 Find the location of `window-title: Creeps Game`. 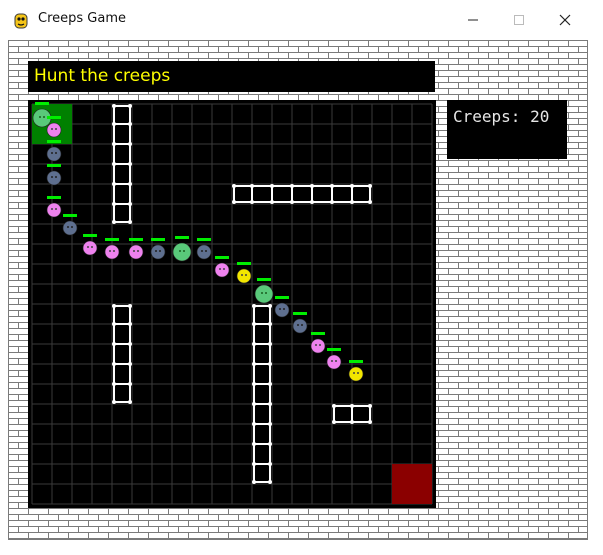

window-title: Creeps Game is located at coordinates (82, 18).